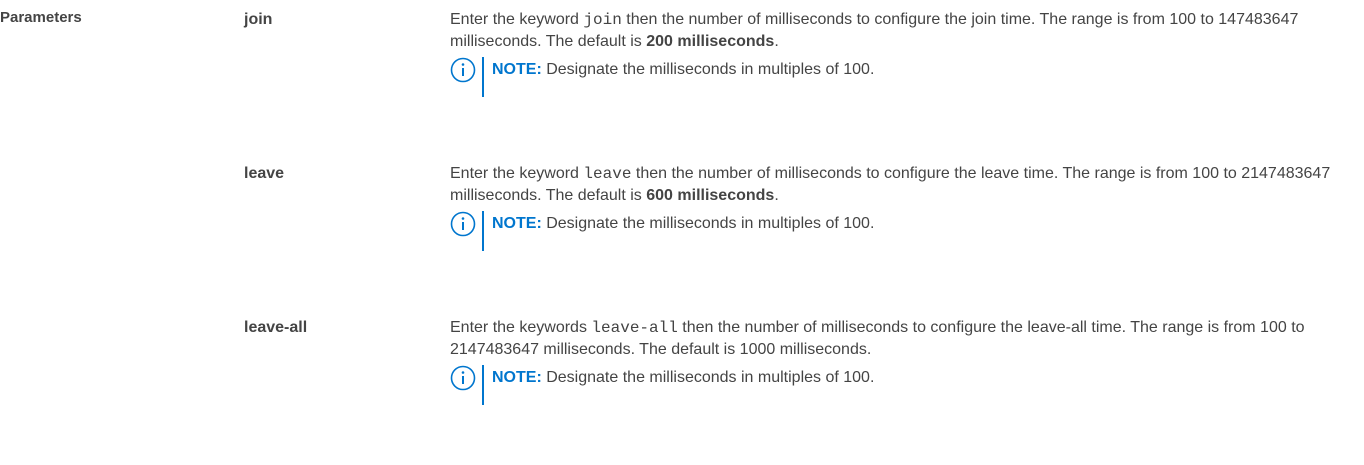 This screenshot has height=465, width=1364. I want to click on default-value: 200 milliseconds, so click(710, 41).